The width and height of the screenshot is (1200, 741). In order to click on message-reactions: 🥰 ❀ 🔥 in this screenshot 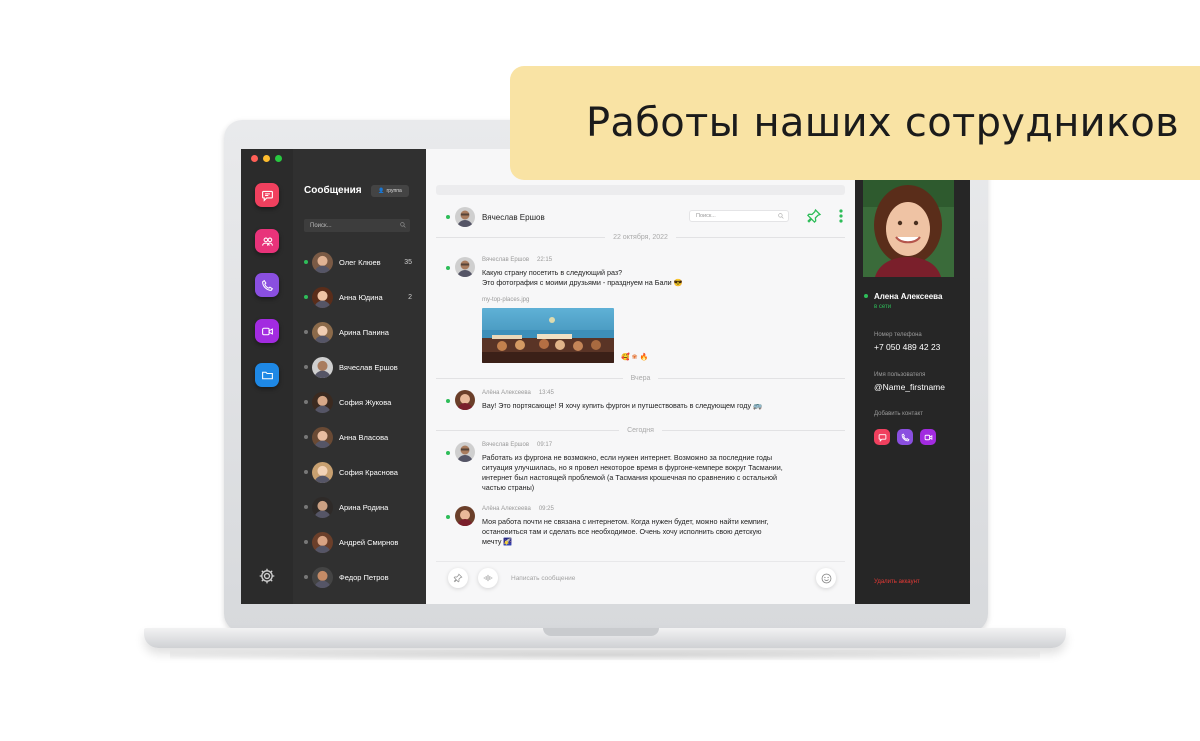, I will do `click(634, 357)`.